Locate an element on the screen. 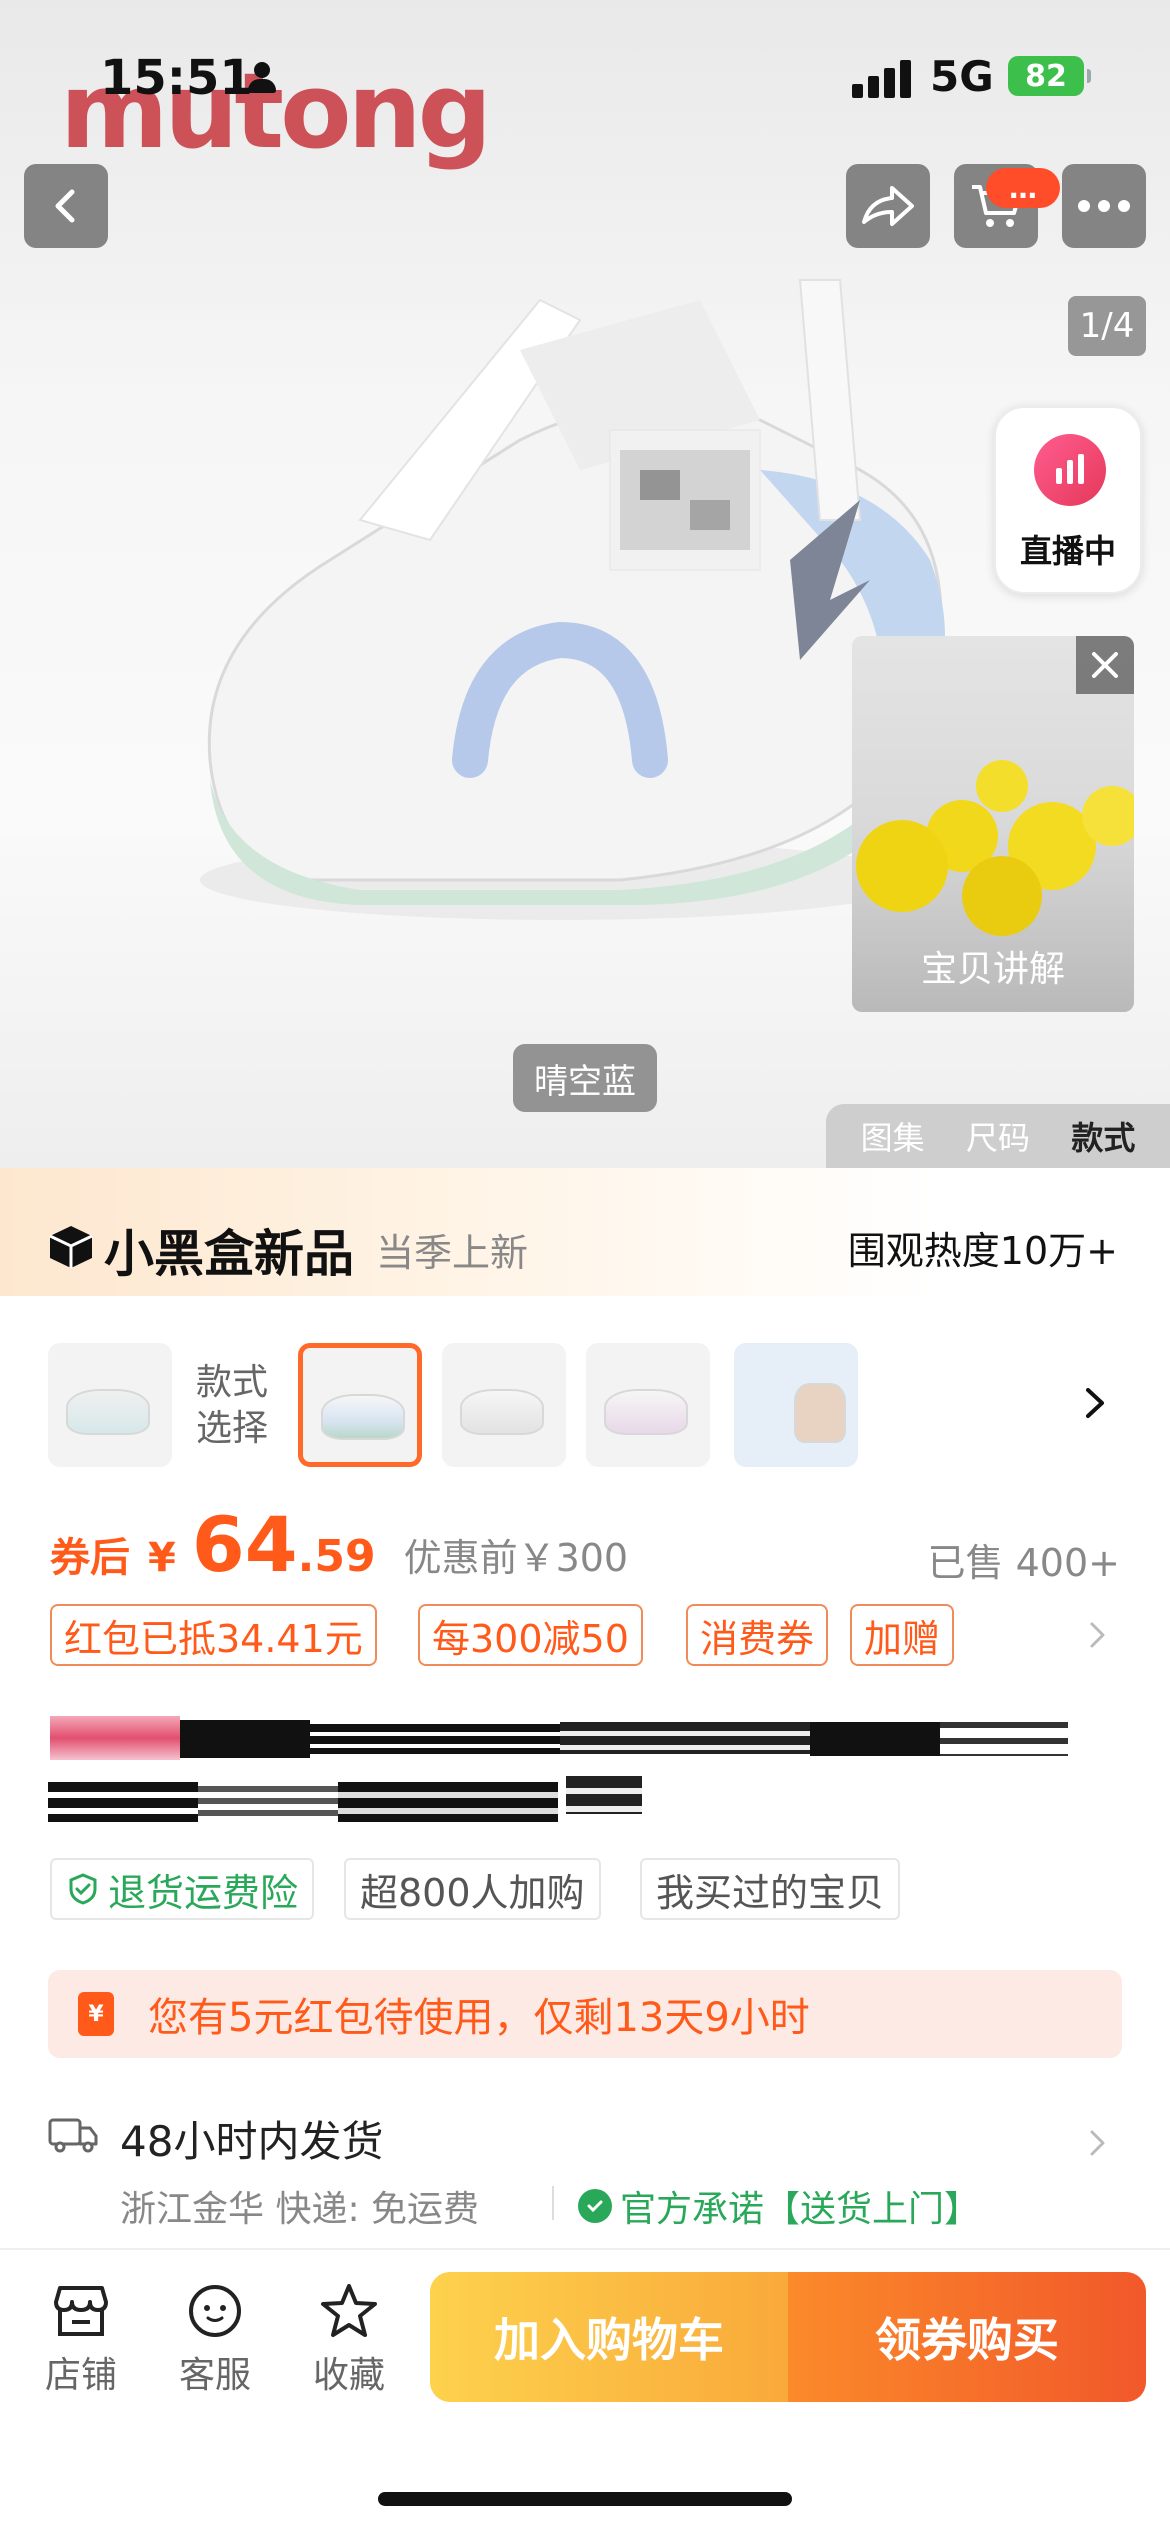  official-promise: 官方承诺【送货上门】 is located at coordinates (779, 2206).